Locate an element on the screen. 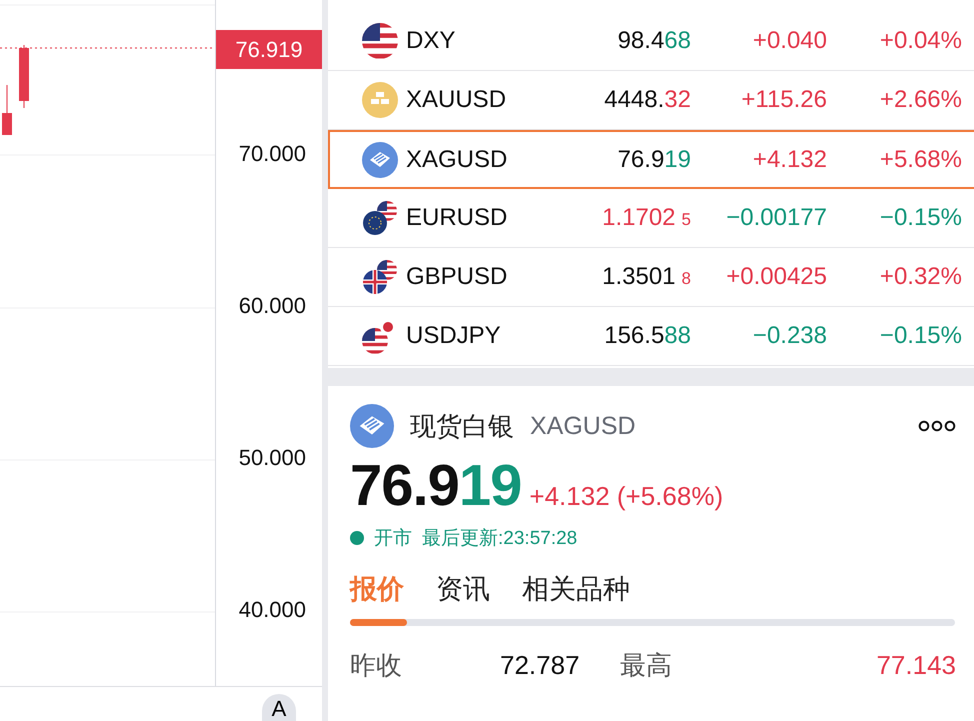 Image resolution: width=974 pixels, height=721 pixels. eu-us-flags-icon is located at coordinates (380, 218).